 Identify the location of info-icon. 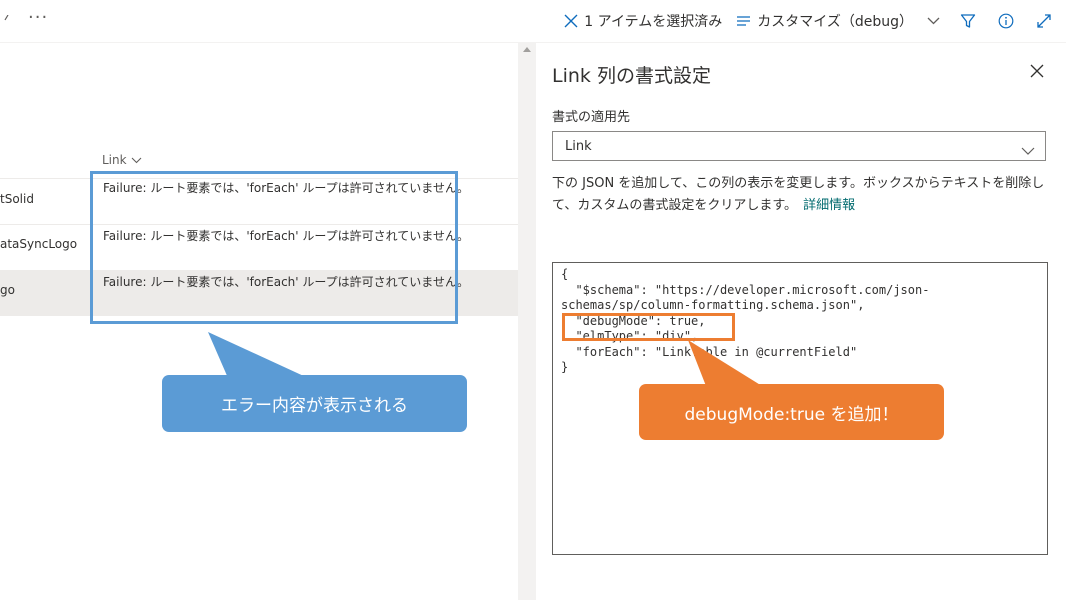
(1006, 21).